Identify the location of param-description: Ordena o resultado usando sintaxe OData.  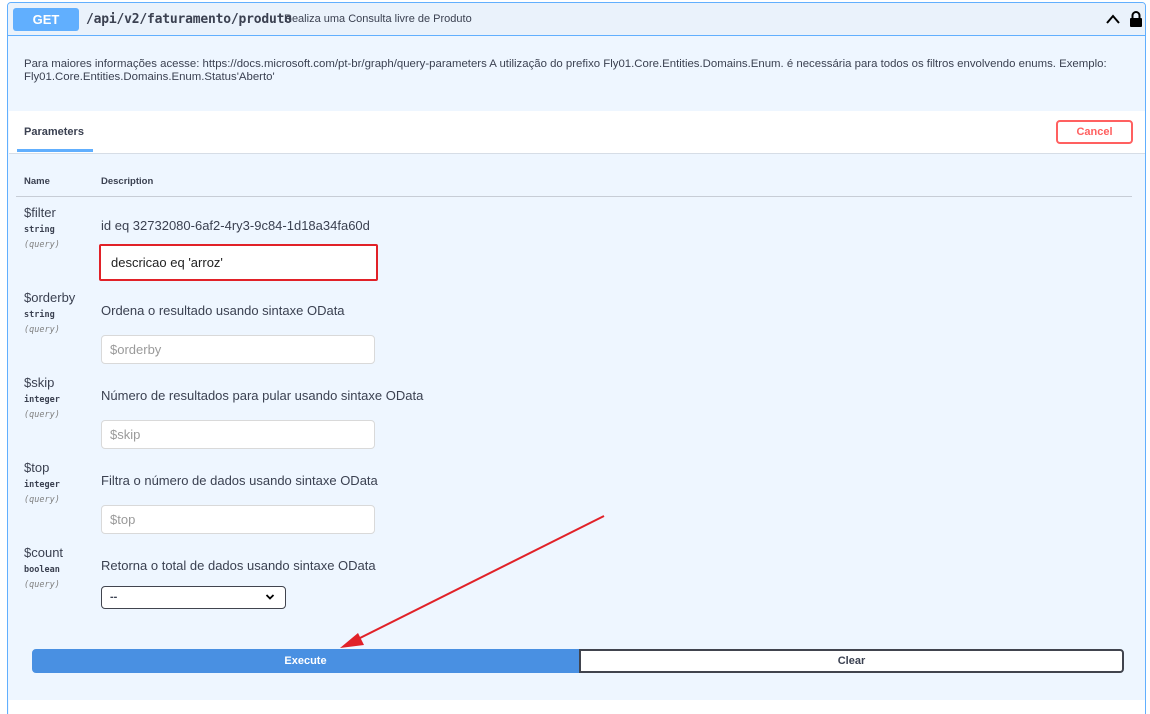
(223, 310).